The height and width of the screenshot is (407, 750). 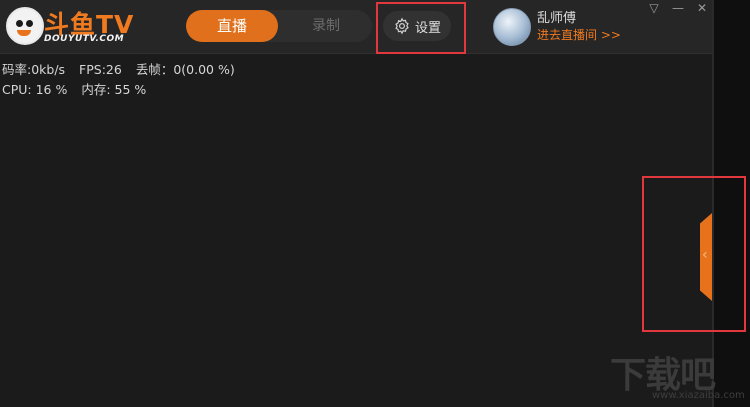 What do you see at coordinates (100, 69) in the screenshot?
I see `fps-stat: FPS:26` at bounding box center [100, 69].